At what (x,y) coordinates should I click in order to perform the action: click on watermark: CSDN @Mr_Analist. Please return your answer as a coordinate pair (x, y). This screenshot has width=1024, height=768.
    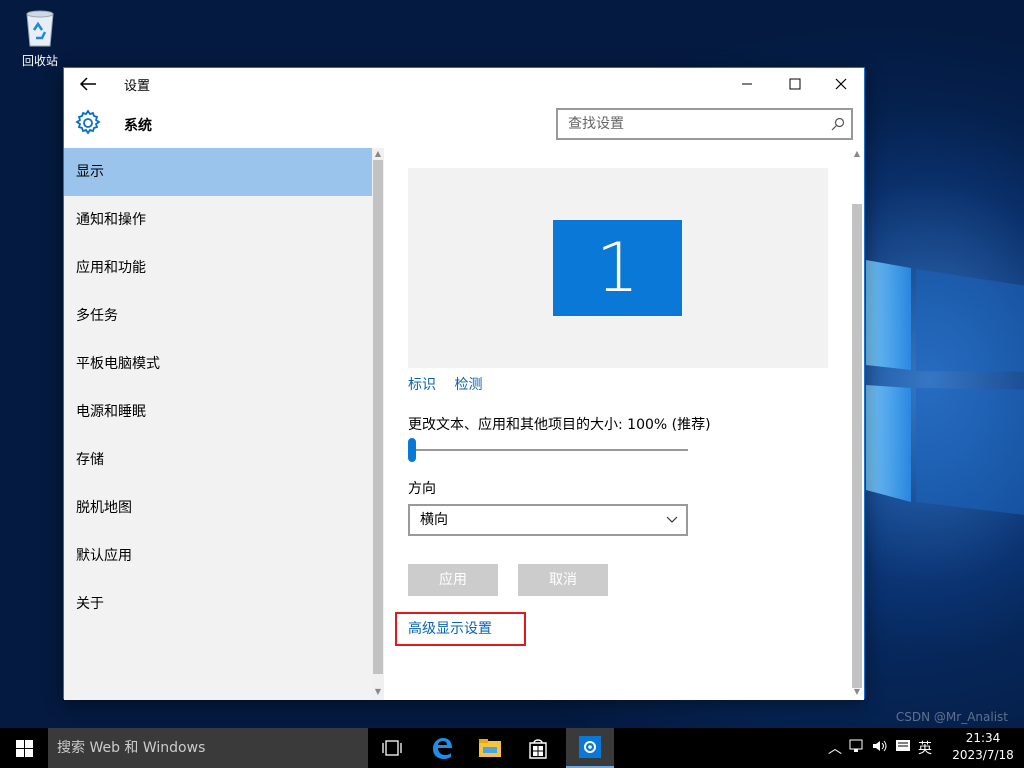
    Looking at the image, I should click on (951, 717).